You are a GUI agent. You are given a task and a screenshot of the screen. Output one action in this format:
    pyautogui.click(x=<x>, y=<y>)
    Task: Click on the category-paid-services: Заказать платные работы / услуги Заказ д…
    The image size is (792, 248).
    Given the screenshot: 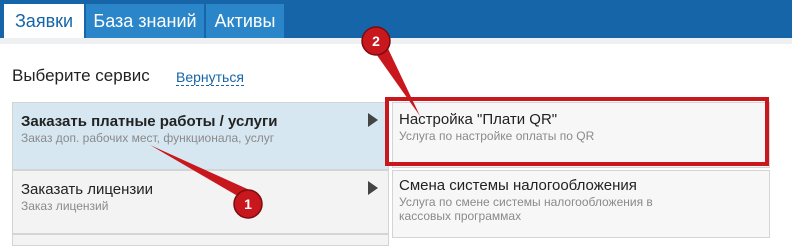 What is the action you would take?
    pyautogui.click(x=200, y=136)
    